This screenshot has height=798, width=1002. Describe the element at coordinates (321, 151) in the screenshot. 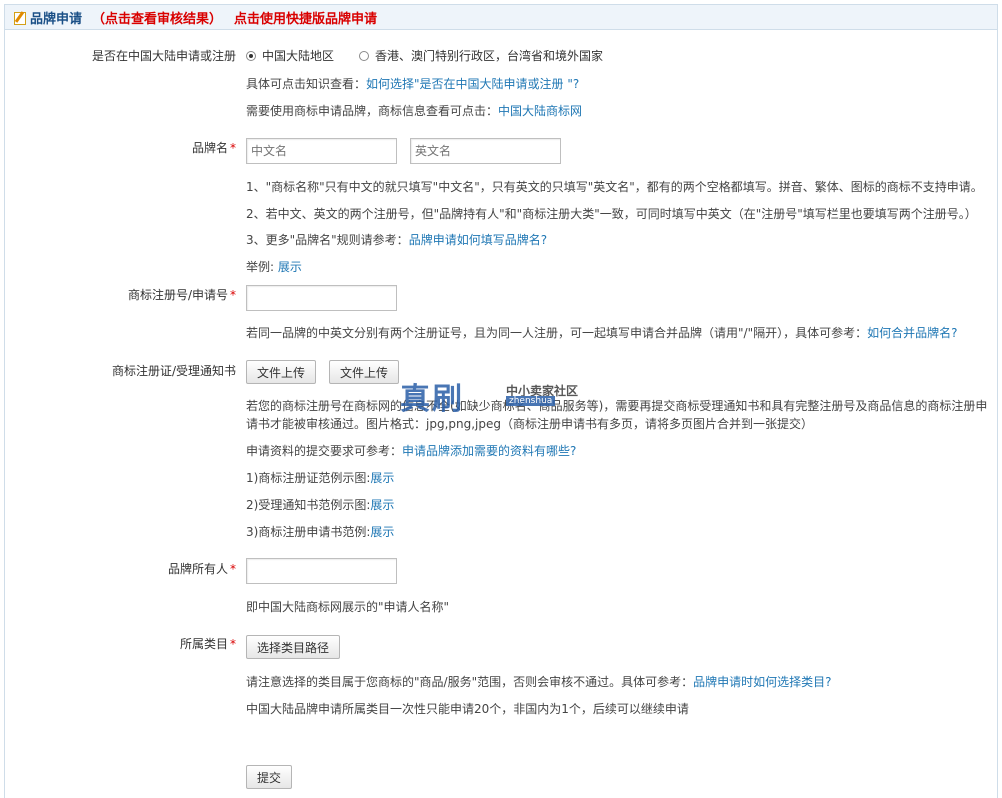

I see `brand-cn-input` at that location.